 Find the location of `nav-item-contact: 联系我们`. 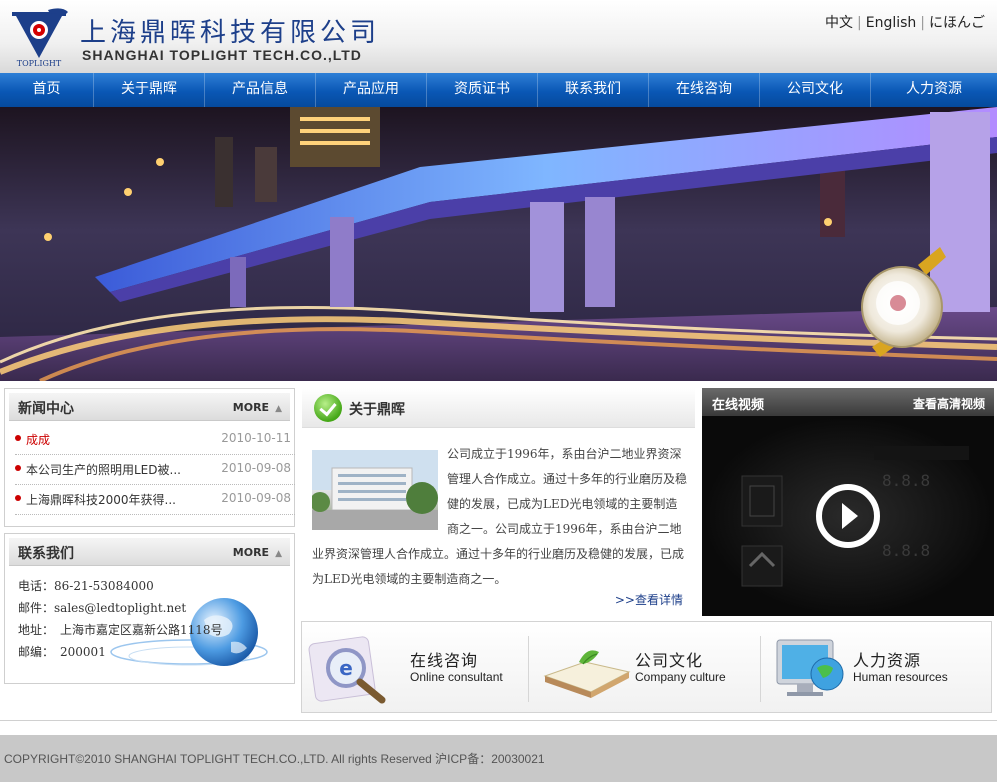

nav-item-contact: 联系我们 is located at coordinates (593, 90).